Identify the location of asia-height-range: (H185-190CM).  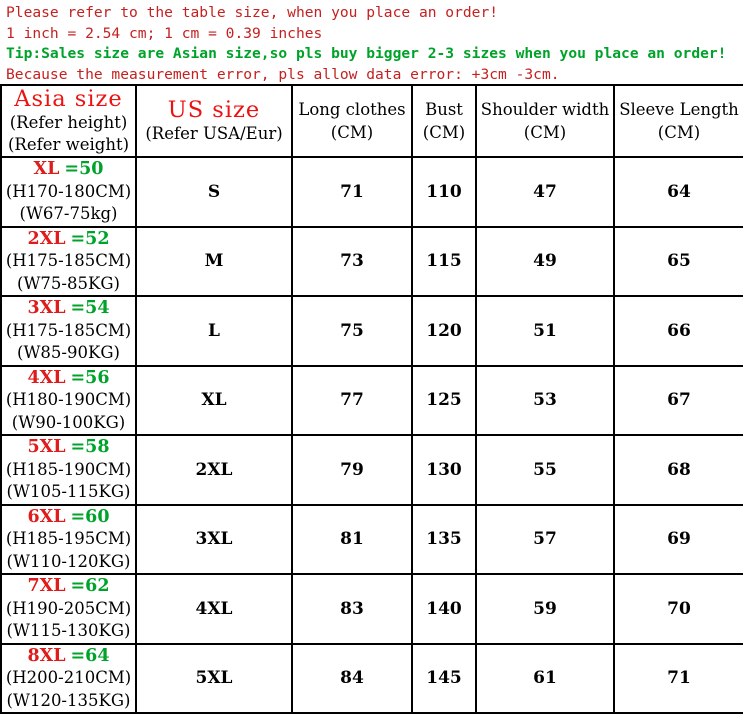
(68, 469).